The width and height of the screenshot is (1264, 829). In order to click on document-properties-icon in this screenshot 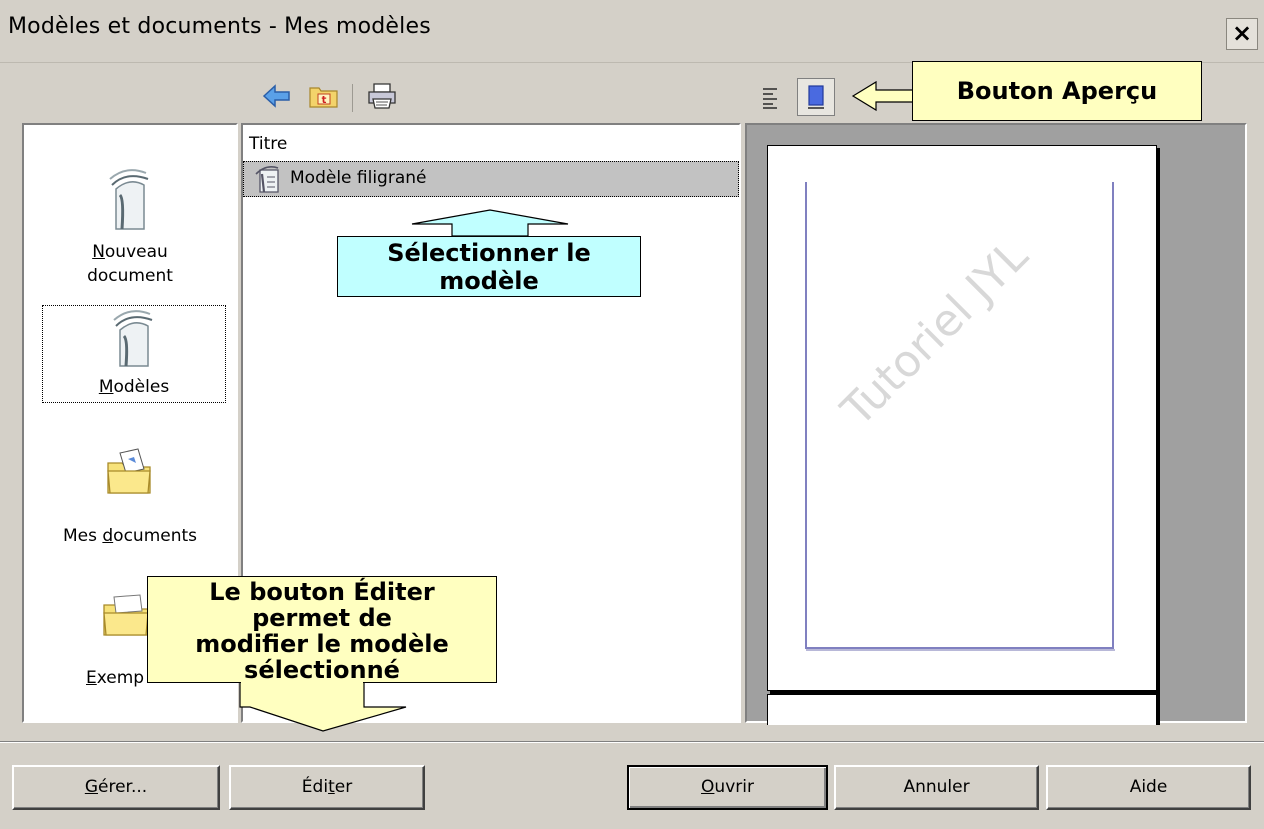, I will do `click(770, 98)`.